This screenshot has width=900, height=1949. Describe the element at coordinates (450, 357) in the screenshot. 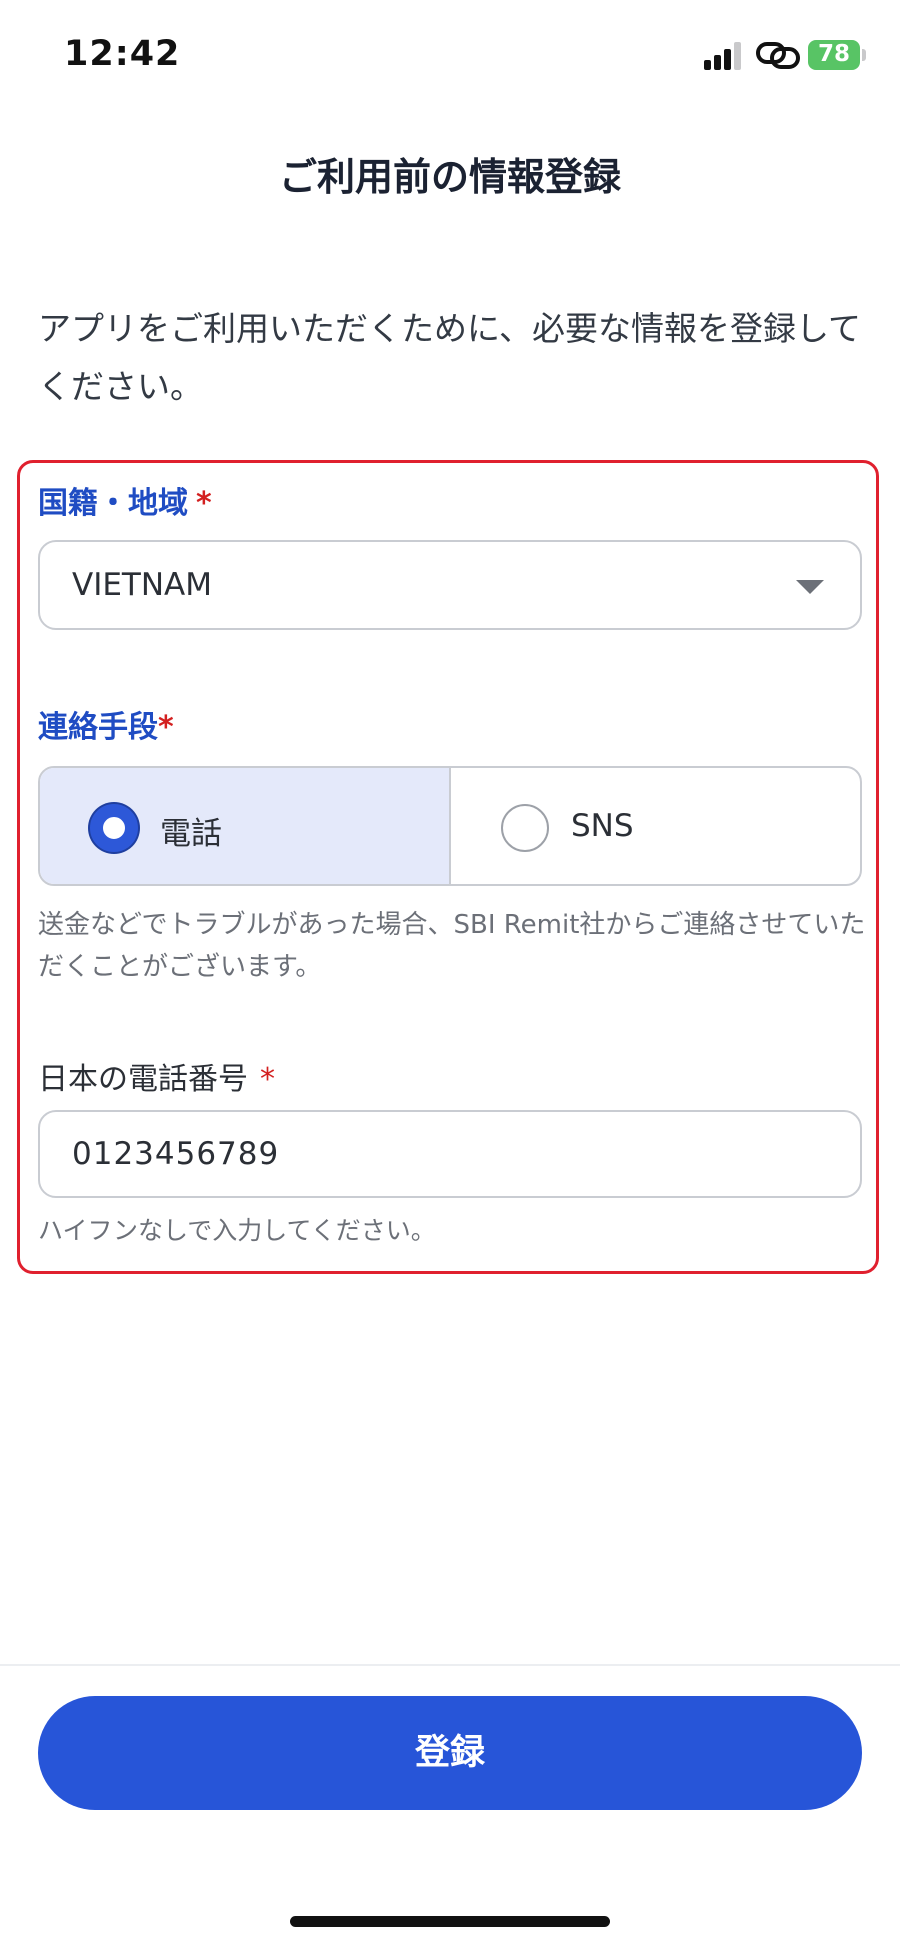

I see `intro-text: アプリをご利用いただくために、必要な情報を登録してください。` at that location.